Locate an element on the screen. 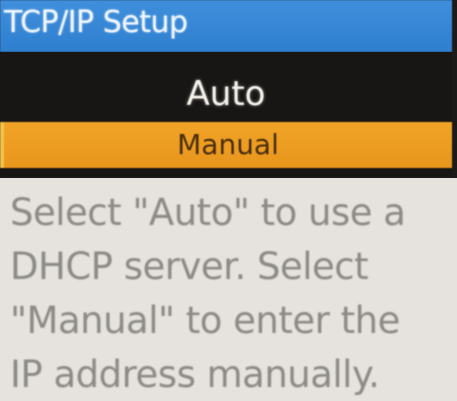 Image resolution: width=457 pixels, height=401 pixels. screen-title: TCP/IP Setup is located at coordinates (226, 26).